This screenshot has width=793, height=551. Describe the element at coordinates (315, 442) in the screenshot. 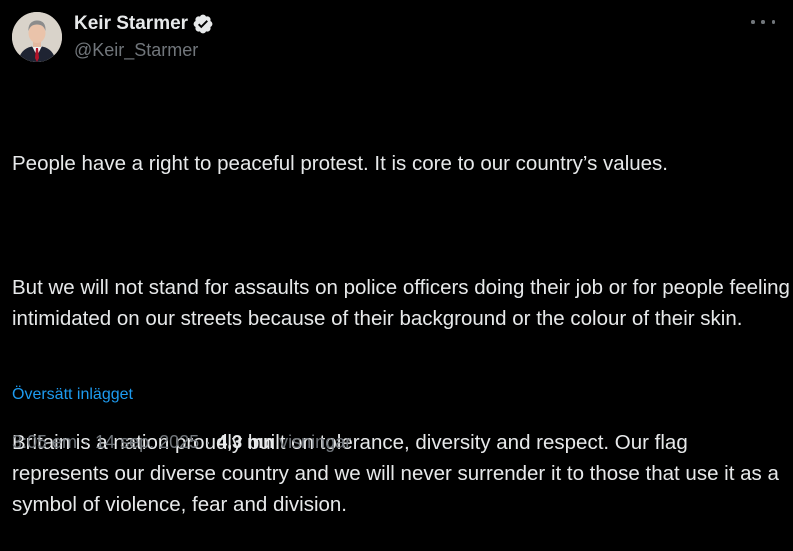

I see `views-label: visningar` at that location.